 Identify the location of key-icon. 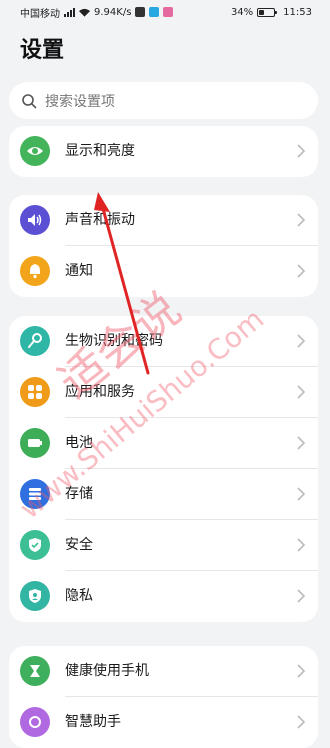
(35, 341).